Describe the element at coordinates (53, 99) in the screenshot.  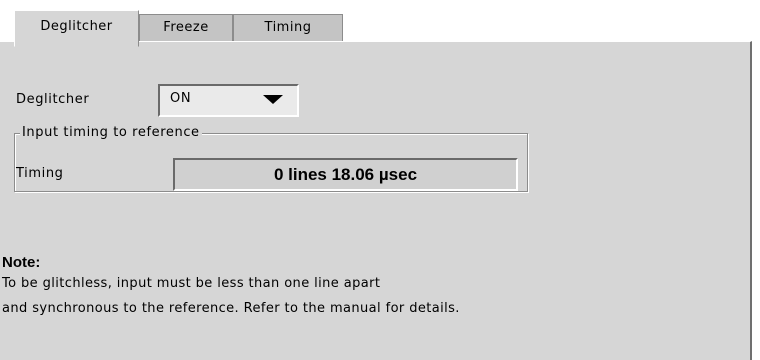
I see `deglitcher-label: Deglitcher` at that location.